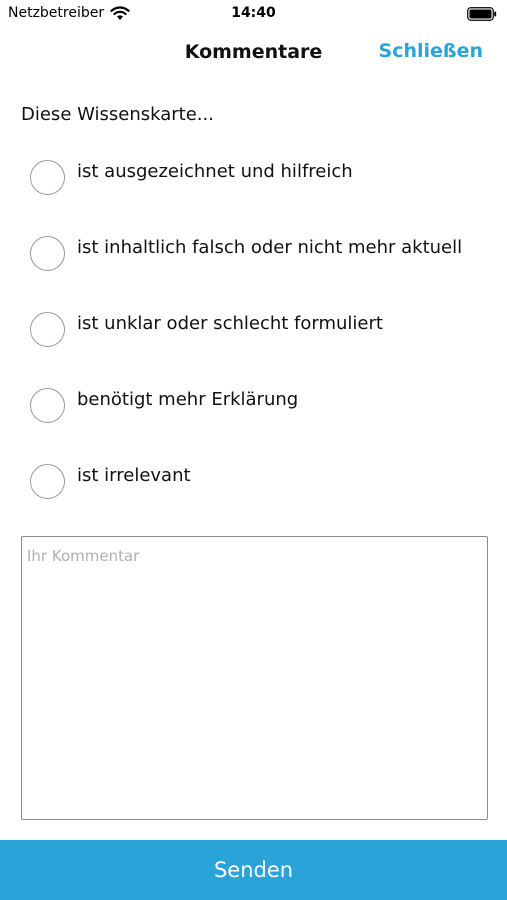 The height and width of the screenshot is (900, 507). What do you see at coordinates (260, 422) in the screenshot?
I see `option-needs-explanation: benötigt mehr Erklärung` at bounding box center [260, 422].